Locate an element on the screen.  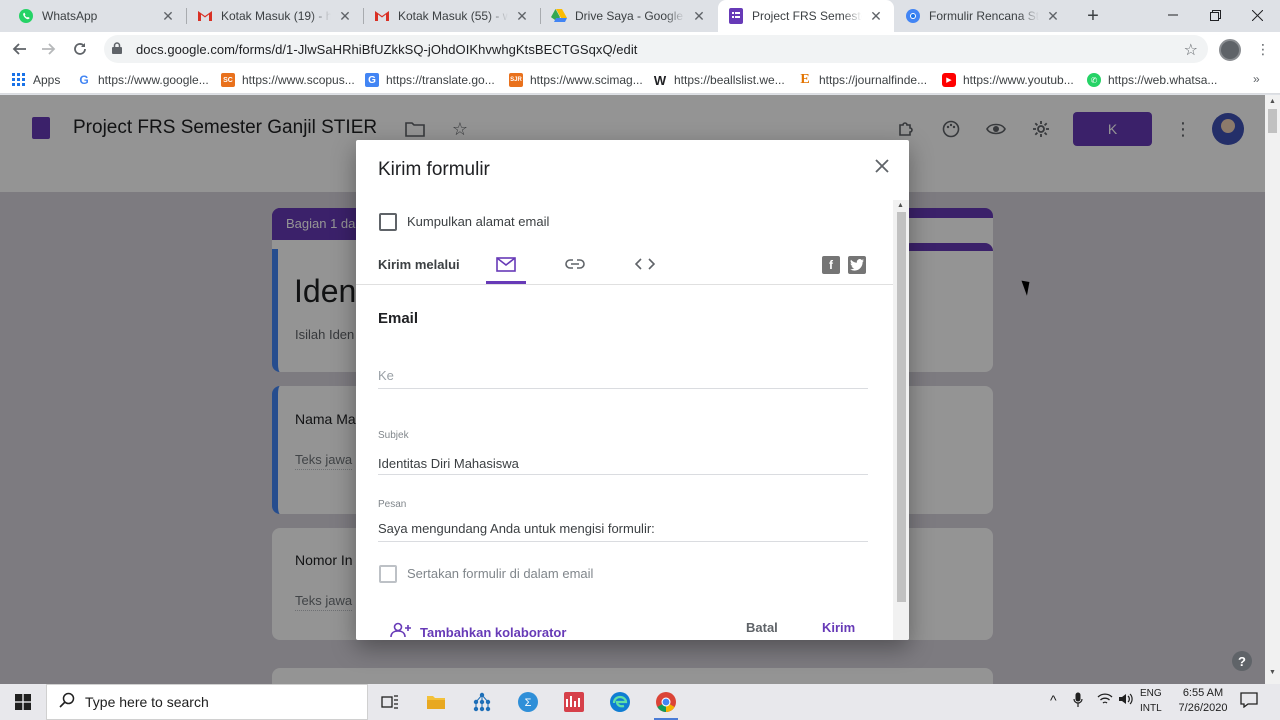
collect-email-checkbox is located at coordinates (388, 222).